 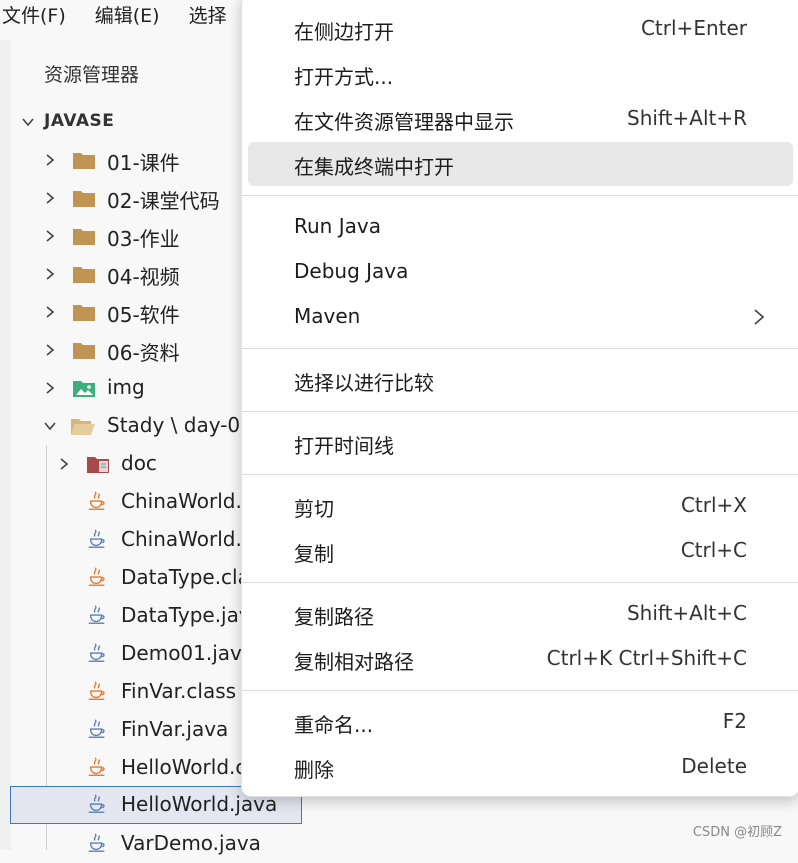 What do you see at coordinates (520, 506) in the screenshot?
I see `menu-item-cut: 剪切 Ctrl+X` at bounding box center [520, 506].